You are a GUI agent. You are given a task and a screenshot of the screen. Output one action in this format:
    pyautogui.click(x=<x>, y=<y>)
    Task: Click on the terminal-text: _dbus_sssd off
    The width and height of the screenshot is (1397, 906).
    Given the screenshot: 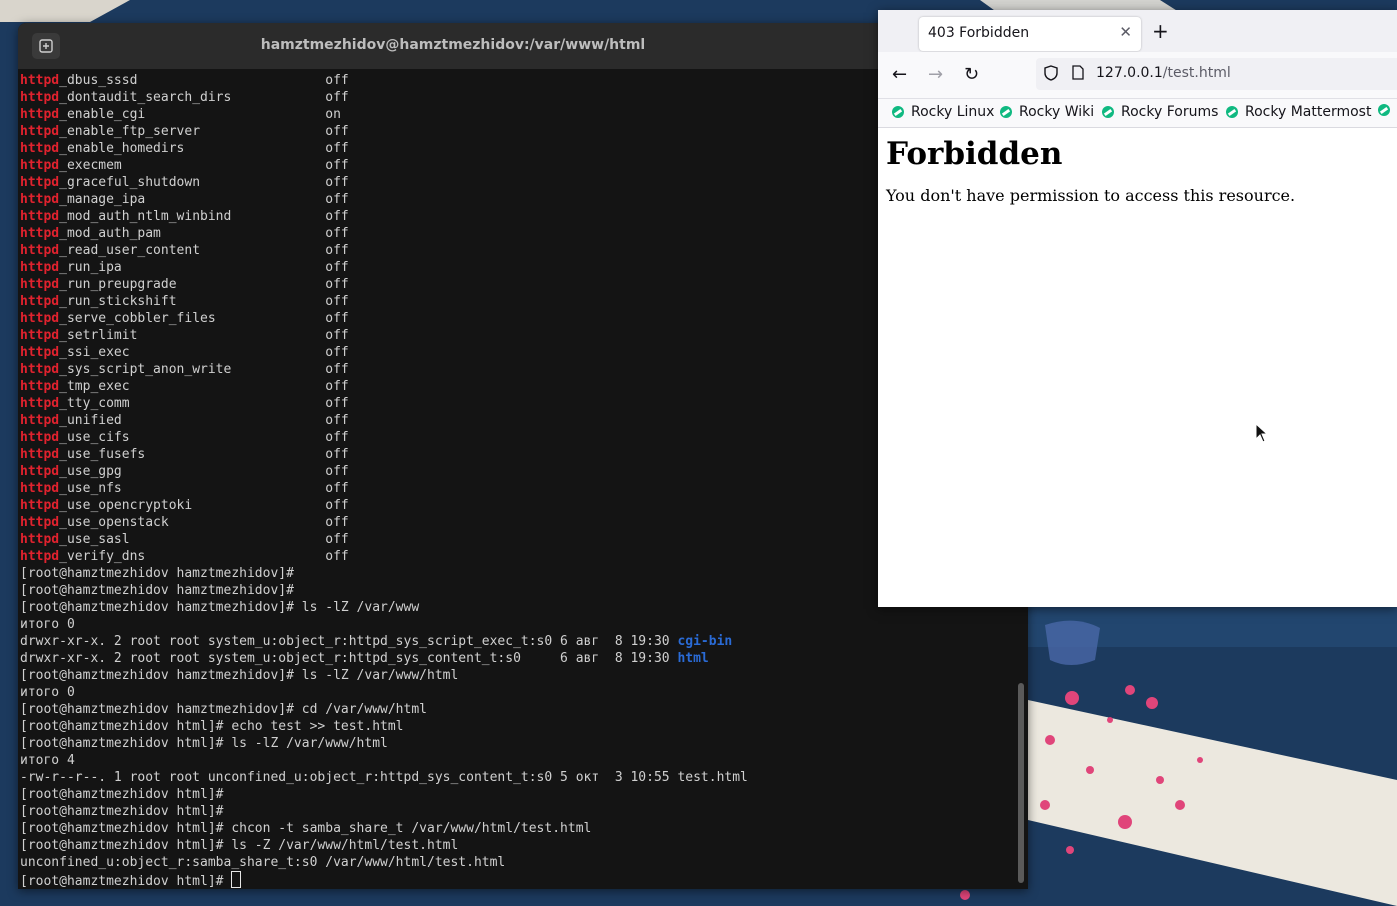 What is the action you would take?
    pyautogui.click(x=204, y=80)
    